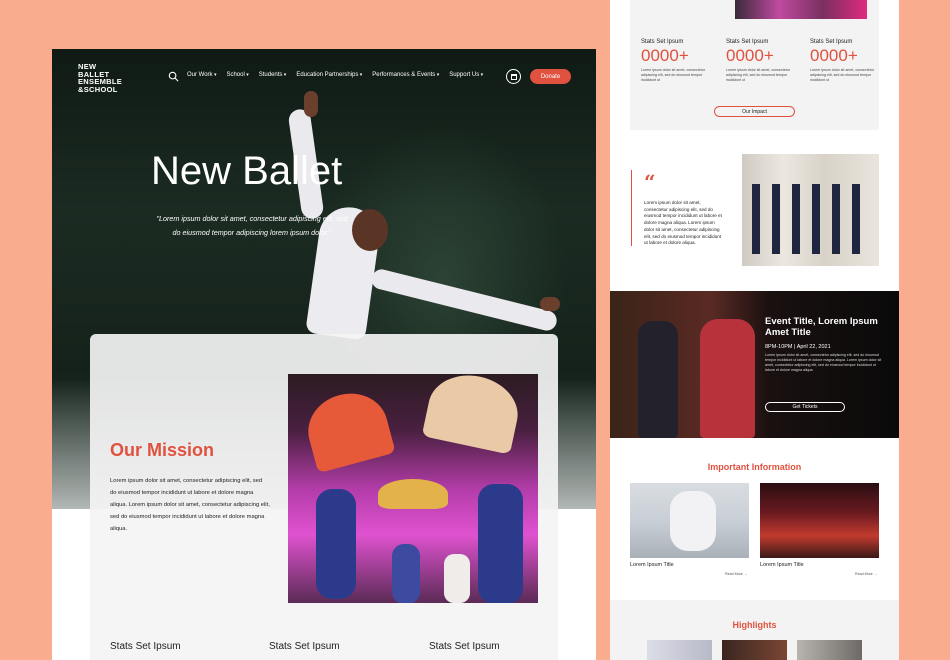 The image size is (950, 660). Describe the element at coordinates (304, 646) in the screenshot. I see `stats-heading-2: Stats Set Ipsum` at that location.